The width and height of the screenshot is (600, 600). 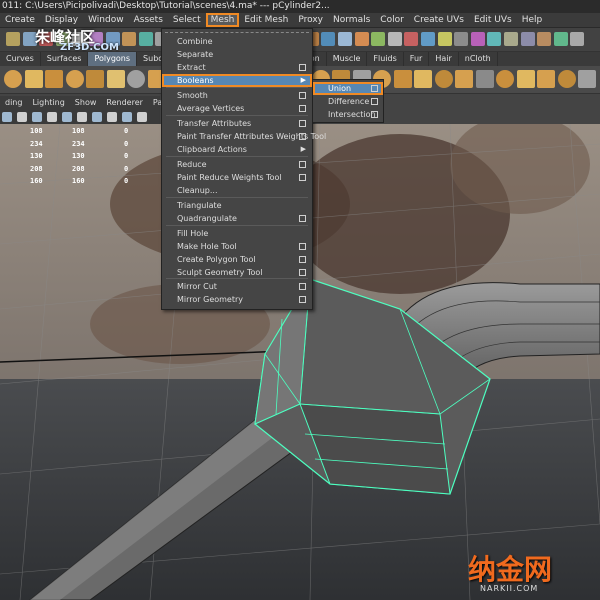 I want to click on tab-fur: Fur, so click(x=417, y=59).